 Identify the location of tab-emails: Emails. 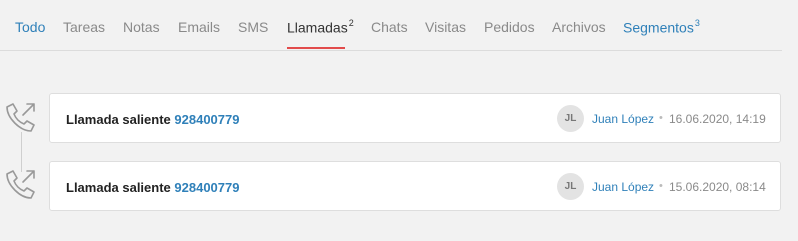
(199, 27).